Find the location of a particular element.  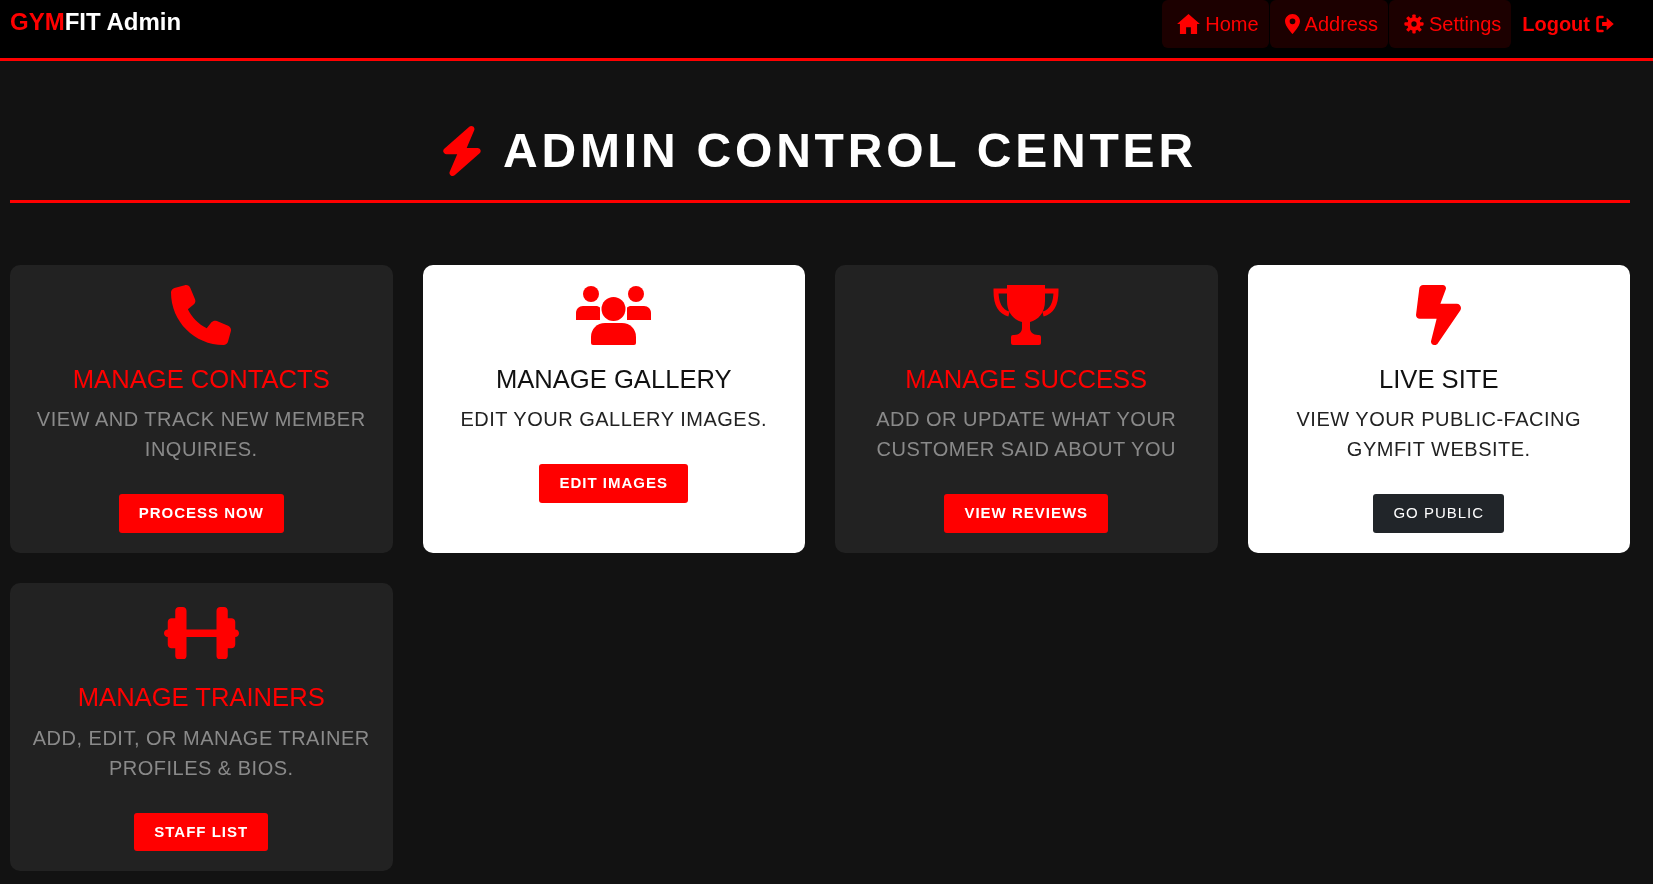

action-button: PROCESS NOW is located at coordinates (201, 513).